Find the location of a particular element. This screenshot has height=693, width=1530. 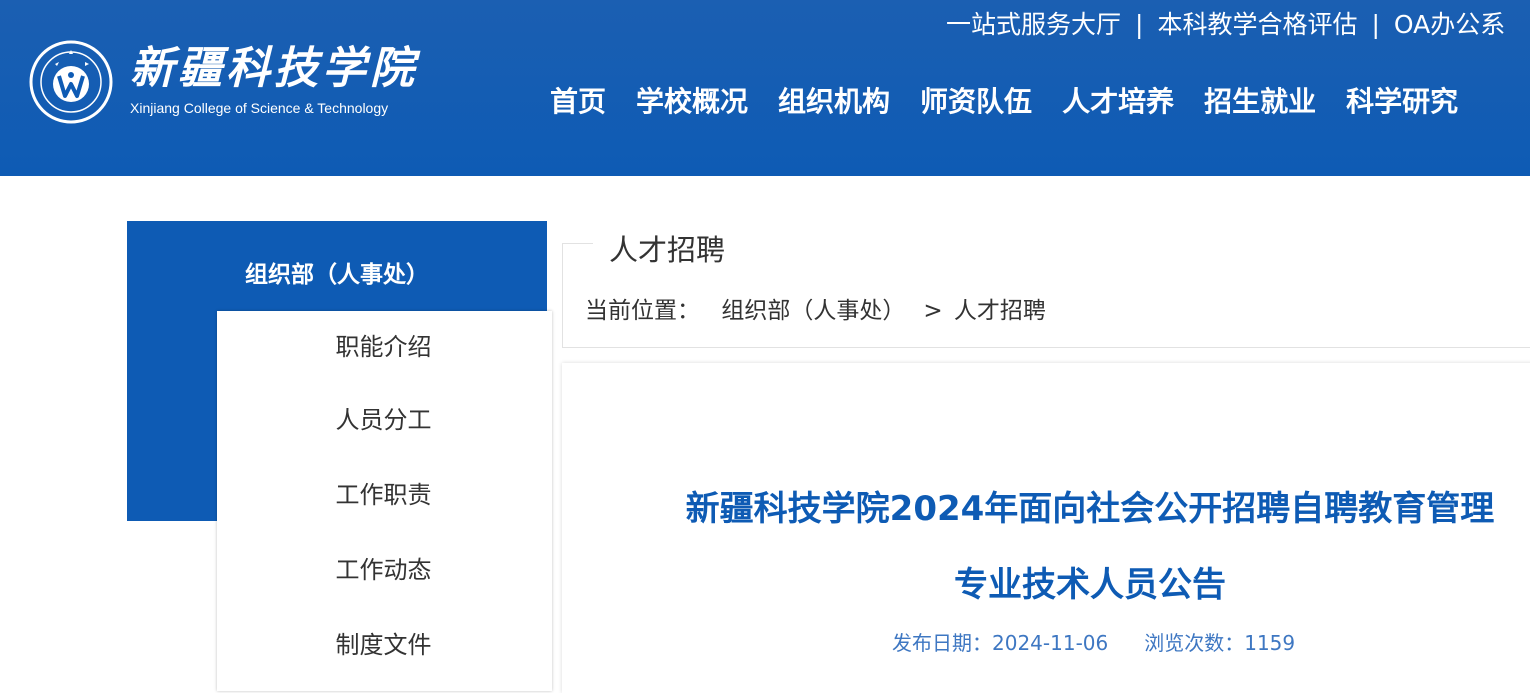

section-header-panel: 人才招聘 当前位置： 组织部（人事处） > 人才招聘 is located at coordinates (1046, 287).